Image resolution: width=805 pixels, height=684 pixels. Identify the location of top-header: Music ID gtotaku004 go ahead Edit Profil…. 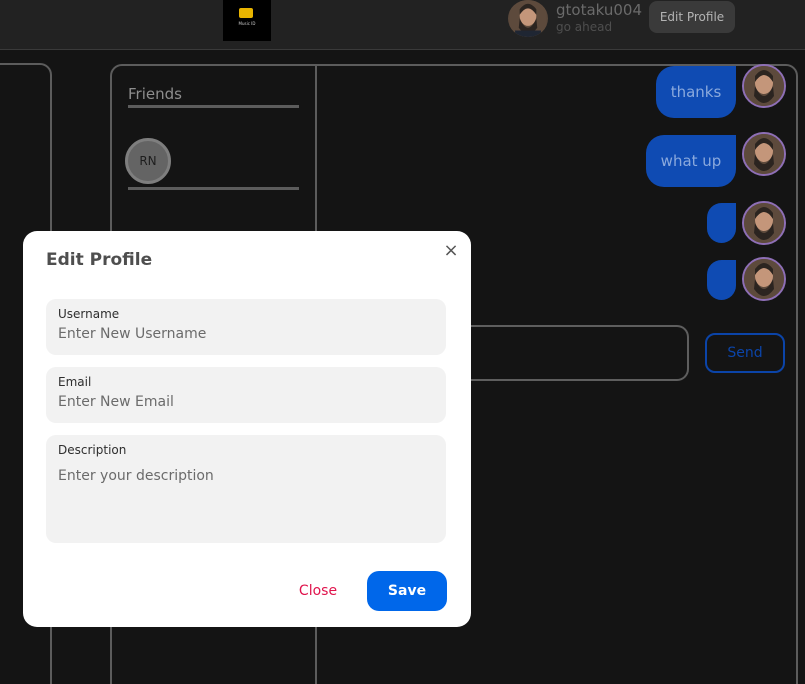
(402, 25).